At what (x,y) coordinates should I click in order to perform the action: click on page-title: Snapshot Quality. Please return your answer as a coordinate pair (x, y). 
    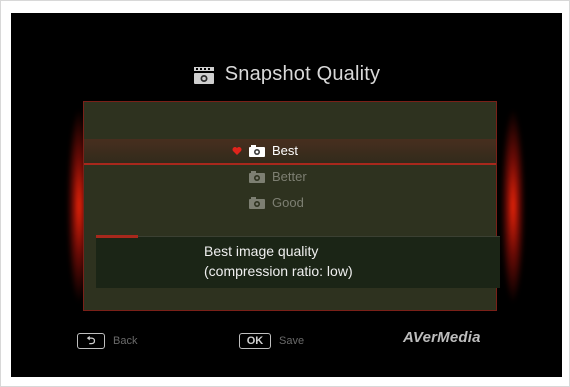
    Looking at the image, I should click on (302, 74).